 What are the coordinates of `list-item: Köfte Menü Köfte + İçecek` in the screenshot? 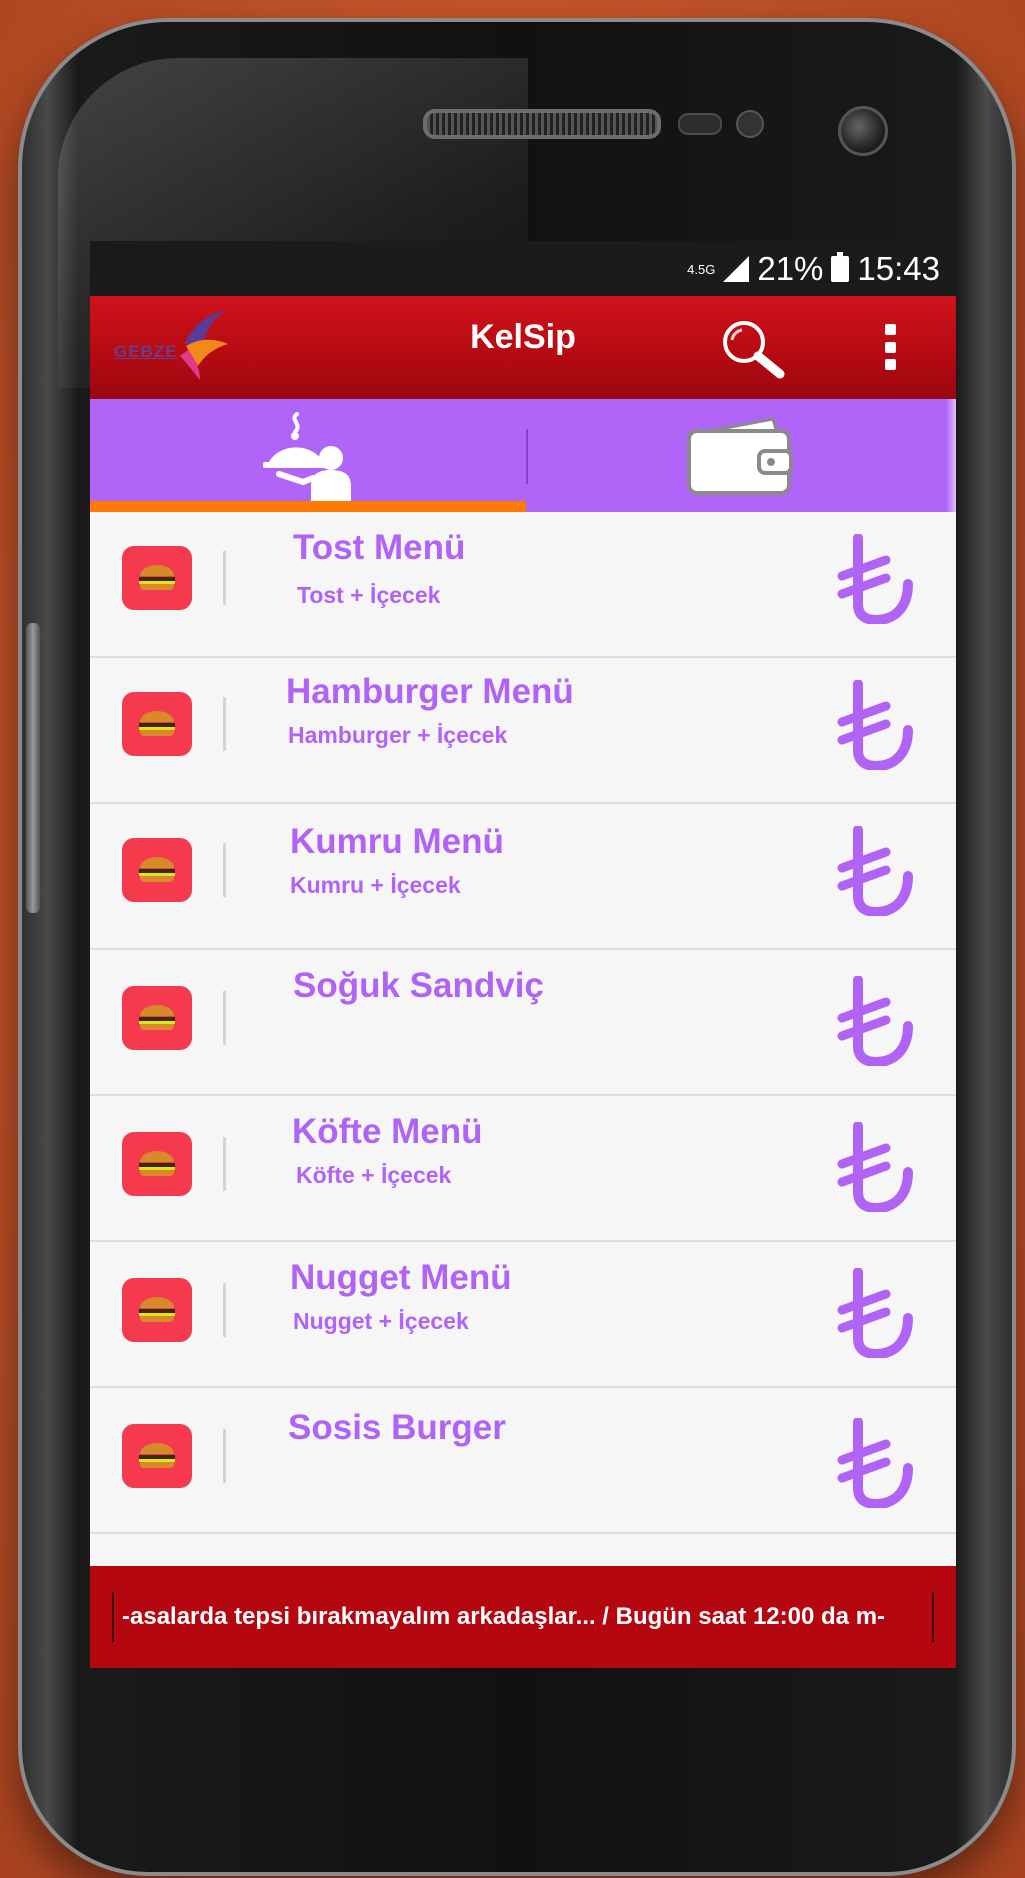 It's located at (523, 1169).